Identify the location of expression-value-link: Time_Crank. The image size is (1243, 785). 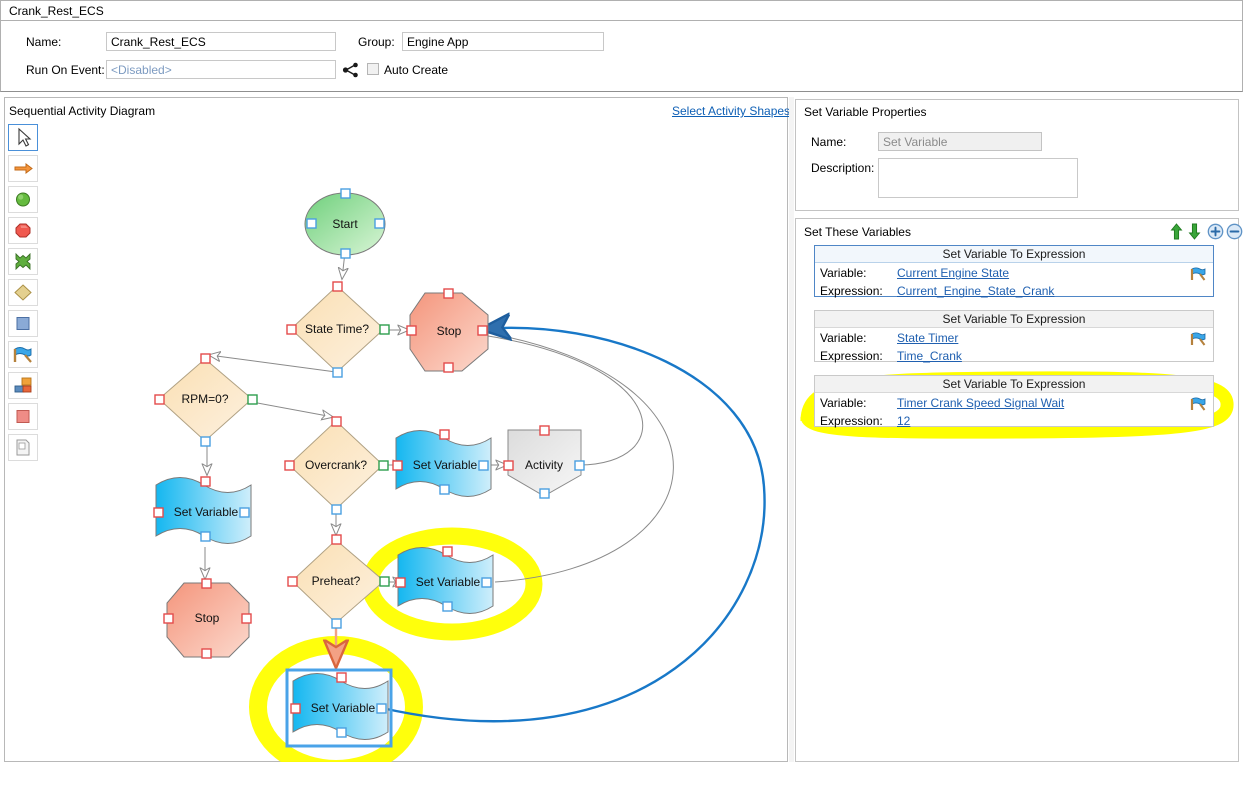
(929, 356).